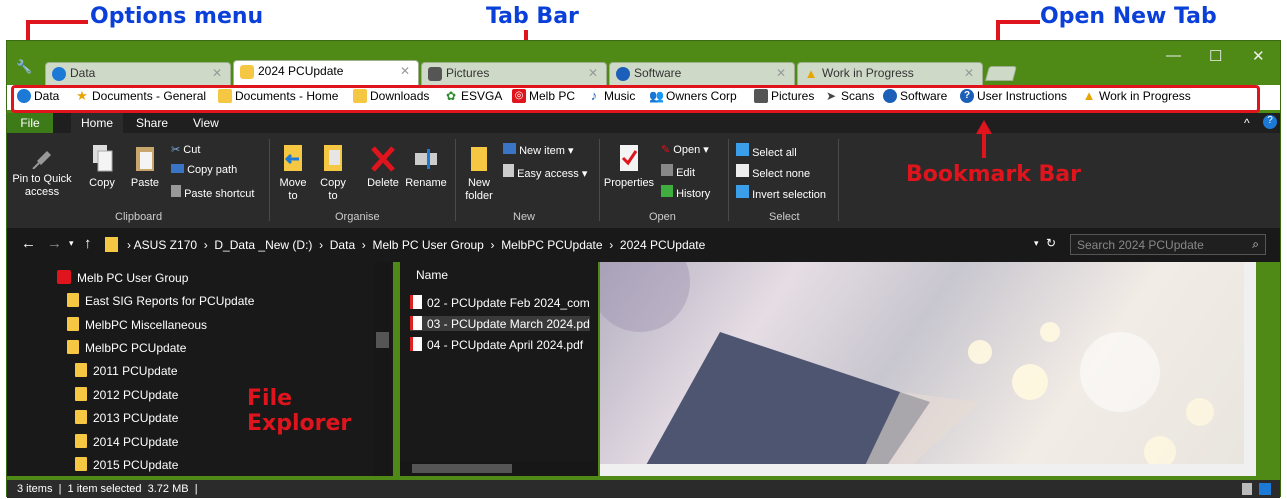 The image size is (1287, 499). I want to click on bookmark-documents-general: ★ Documents - General, so click(140, 96).